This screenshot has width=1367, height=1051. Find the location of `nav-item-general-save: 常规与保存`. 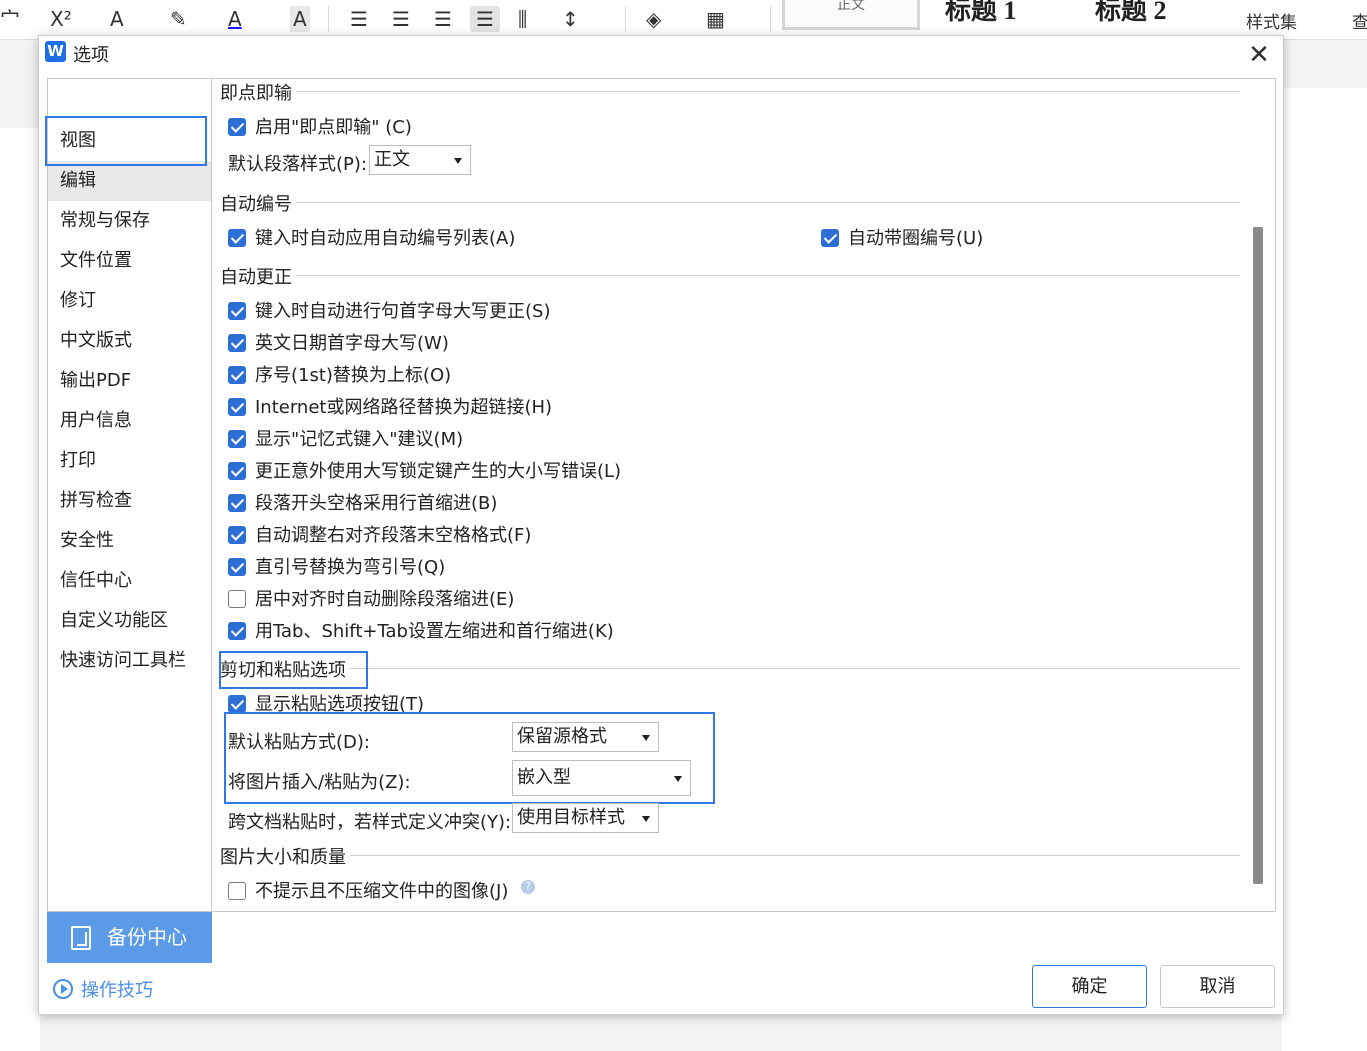

nav-item-general-save: 常规与保存 is located at coordinates (129, 221).